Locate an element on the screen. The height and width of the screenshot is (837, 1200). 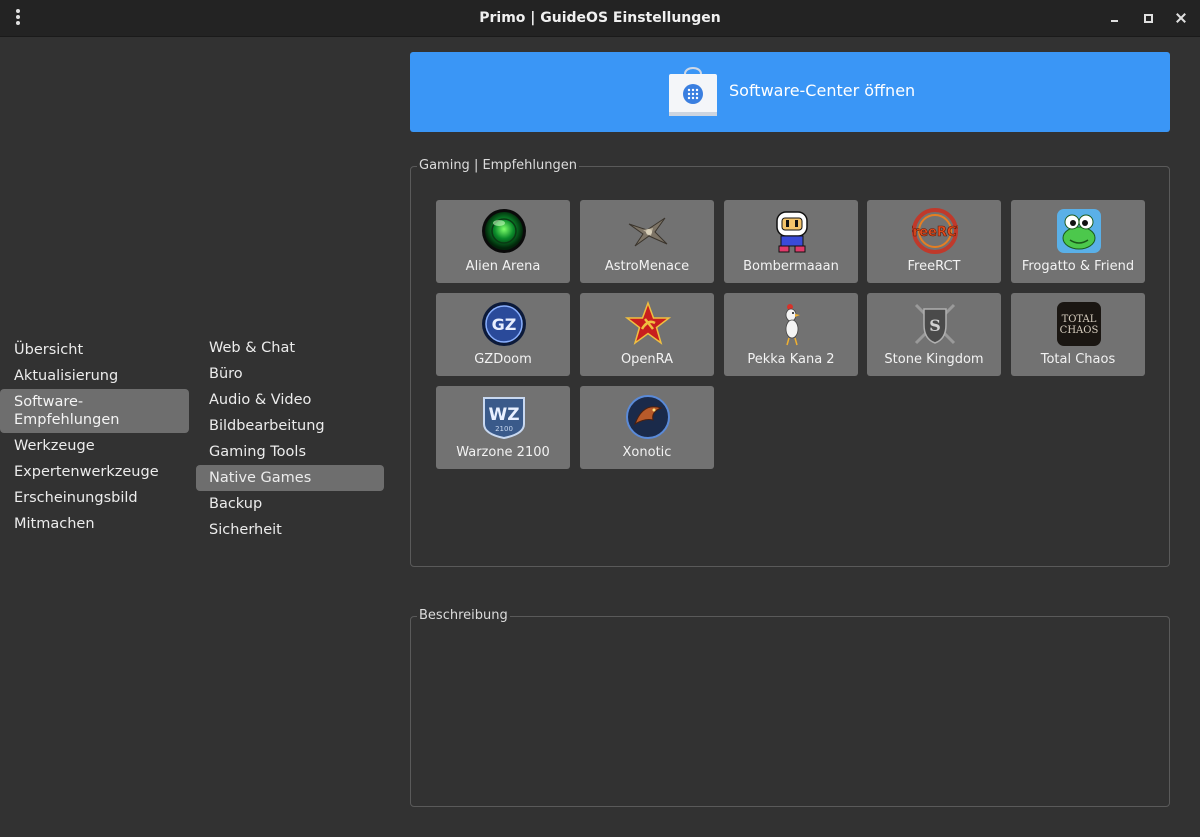
game-tile-alien-arena: Alien Arena is located at coordinates (503, 241).